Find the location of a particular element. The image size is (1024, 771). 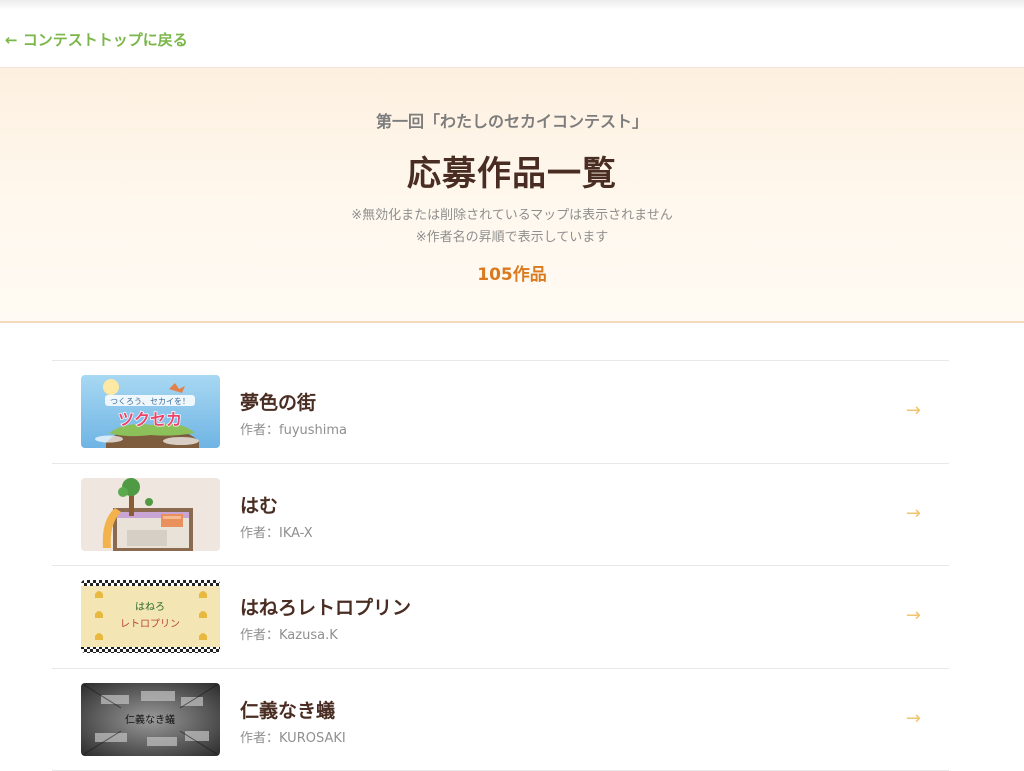

contest-name: 第一回「わたしのセカイコンテスト」 is located at coordinates (512, 120).